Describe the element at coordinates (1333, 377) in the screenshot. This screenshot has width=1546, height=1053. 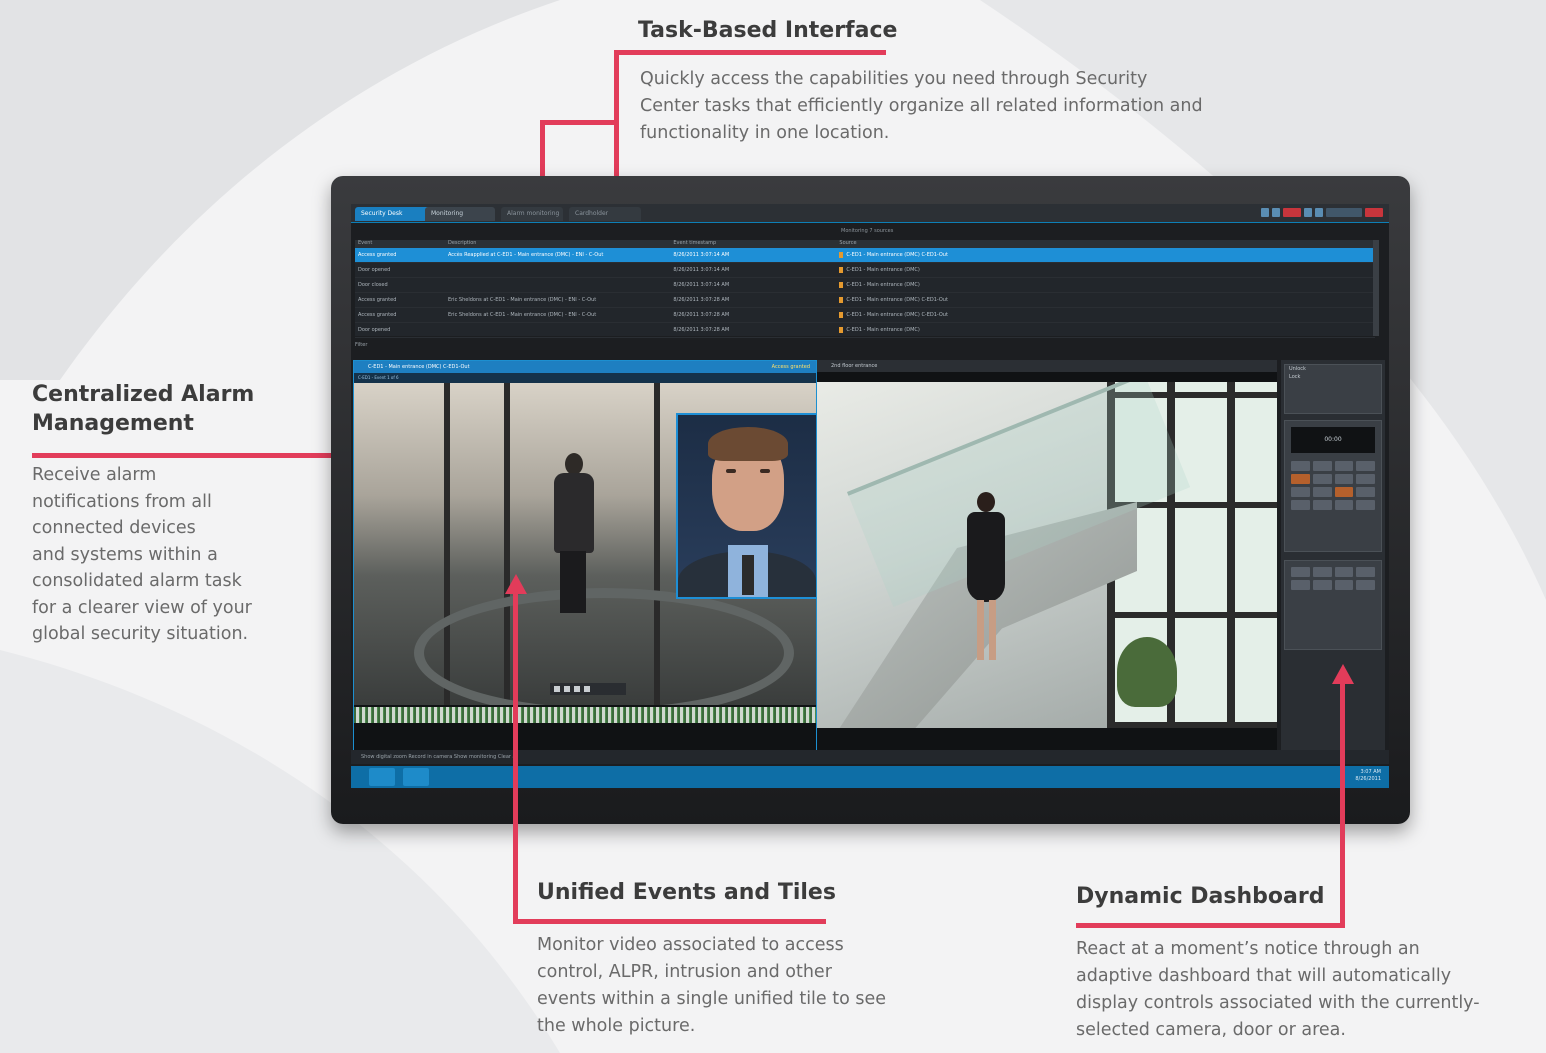
I see `lock-button: Lock` at that location.